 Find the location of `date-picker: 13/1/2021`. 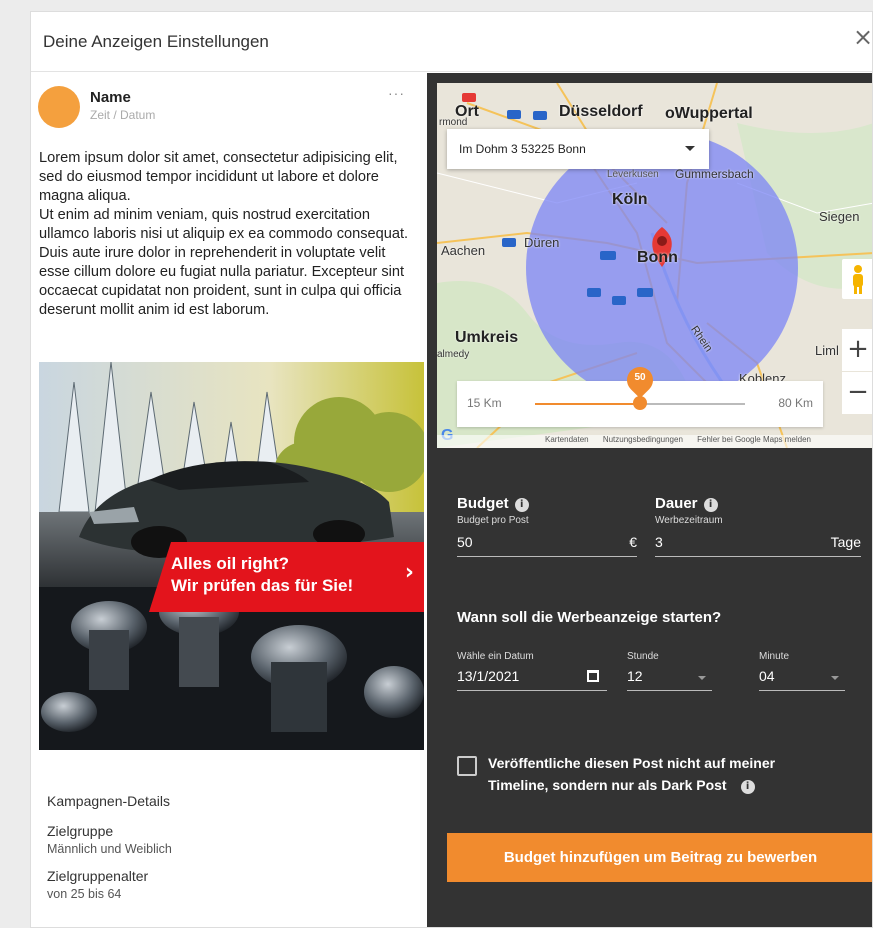

date-picker: 13/1/2021 is located at coordinates (532, 678).